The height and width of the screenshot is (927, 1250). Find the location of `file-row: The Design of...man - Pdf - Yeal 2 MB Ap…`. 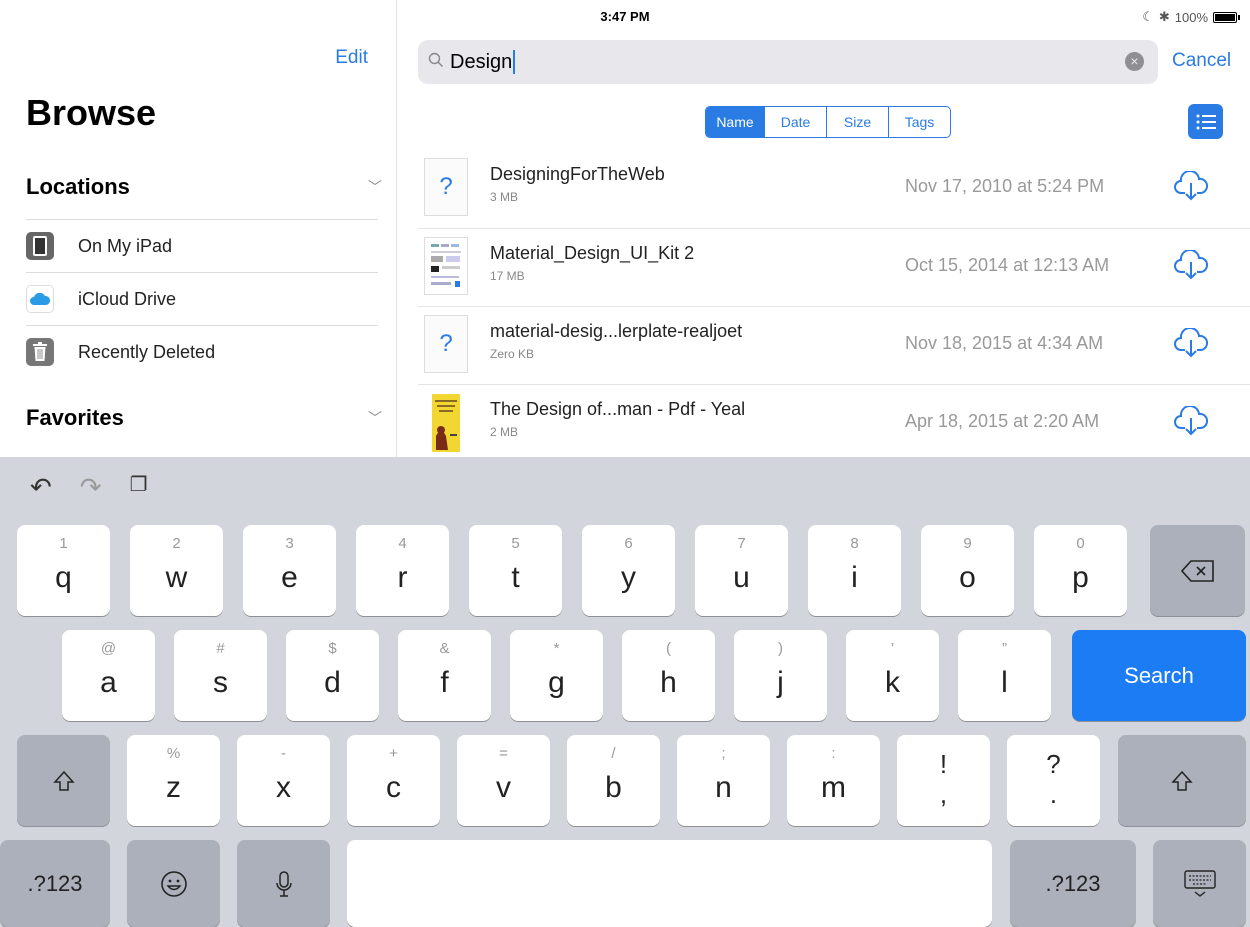

file-row: The Design of...man - Pdf - Yeal 2 MB Ap… is located at coordinates (834, 423).